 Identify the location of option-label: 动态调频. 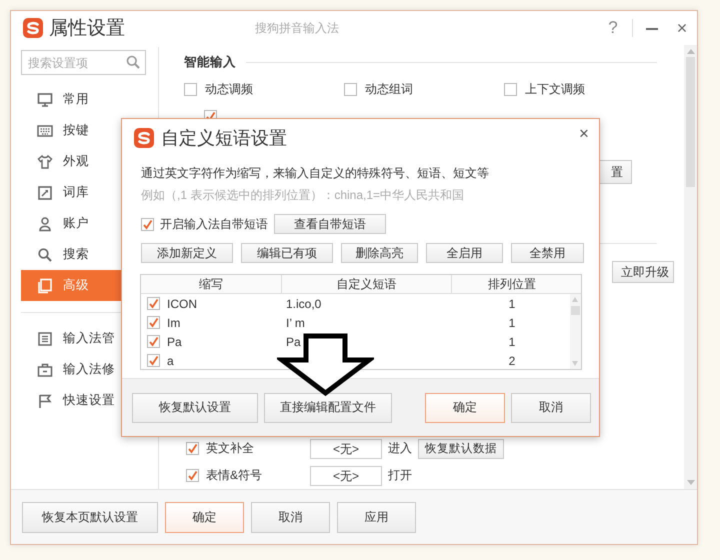
(229, 89).